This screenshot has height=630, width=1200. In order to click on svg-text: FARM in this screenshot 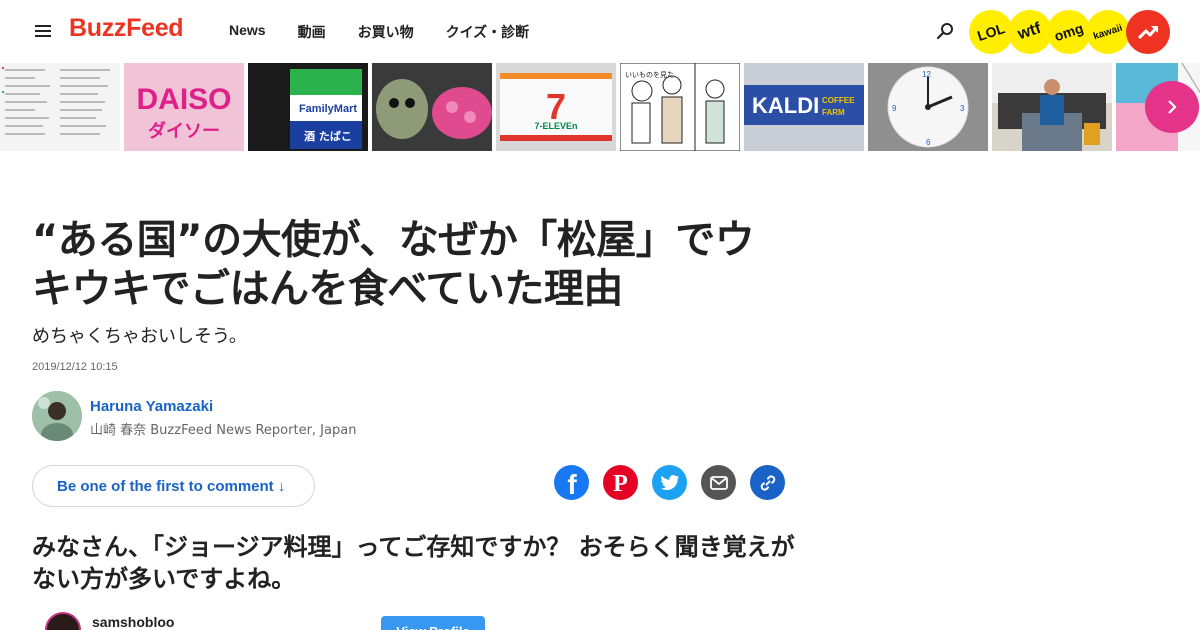, I will do `click(833, 112)`.